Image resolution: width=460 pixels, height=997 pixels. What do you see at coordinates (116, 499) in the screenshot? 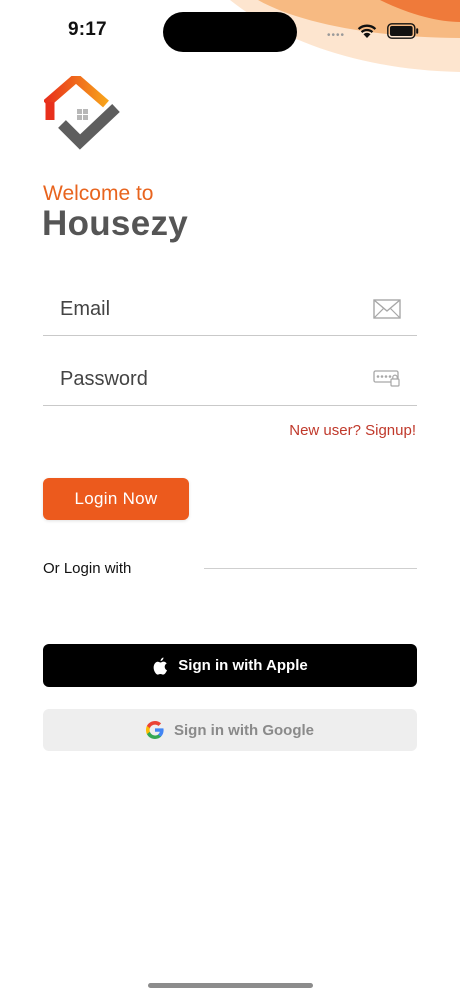
I see `login-button: Login Now` at bounding box center [116, 499].